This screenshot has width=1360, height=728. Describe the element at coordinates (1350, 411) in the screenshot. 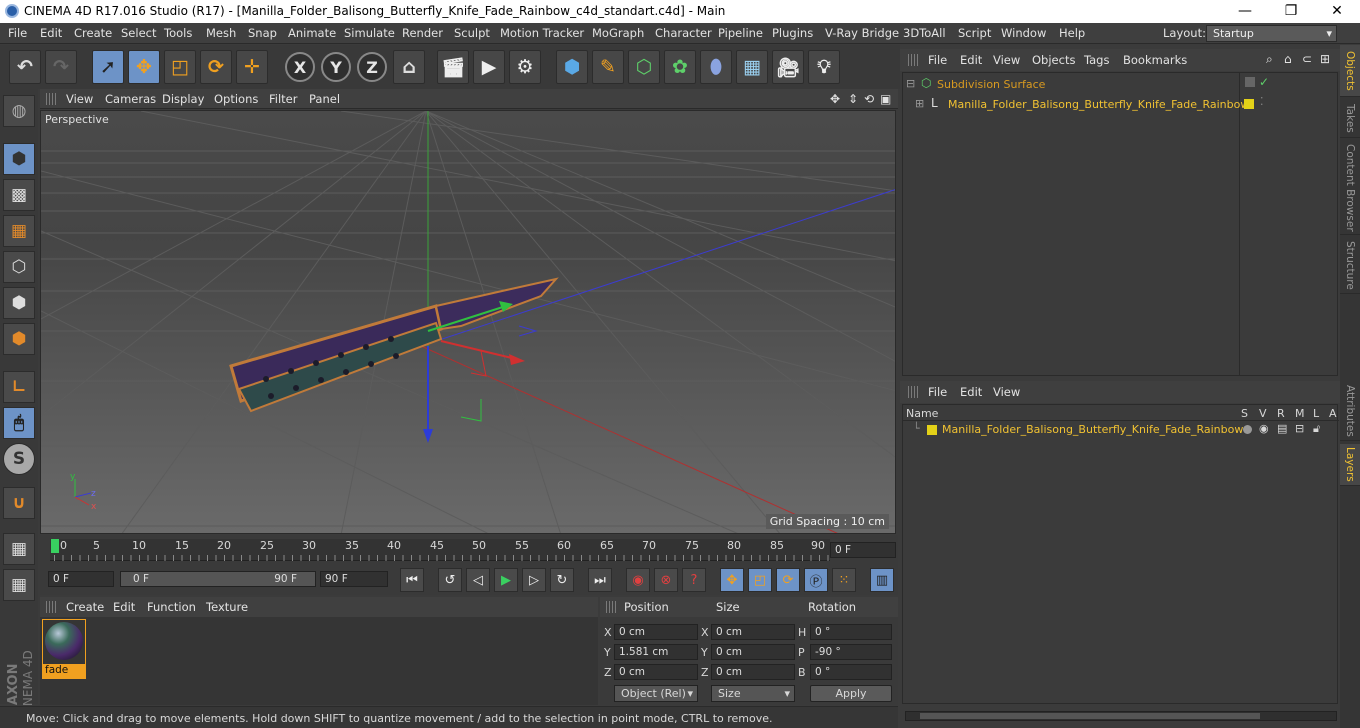

I see `tab-attributes: Attributes` at that location.